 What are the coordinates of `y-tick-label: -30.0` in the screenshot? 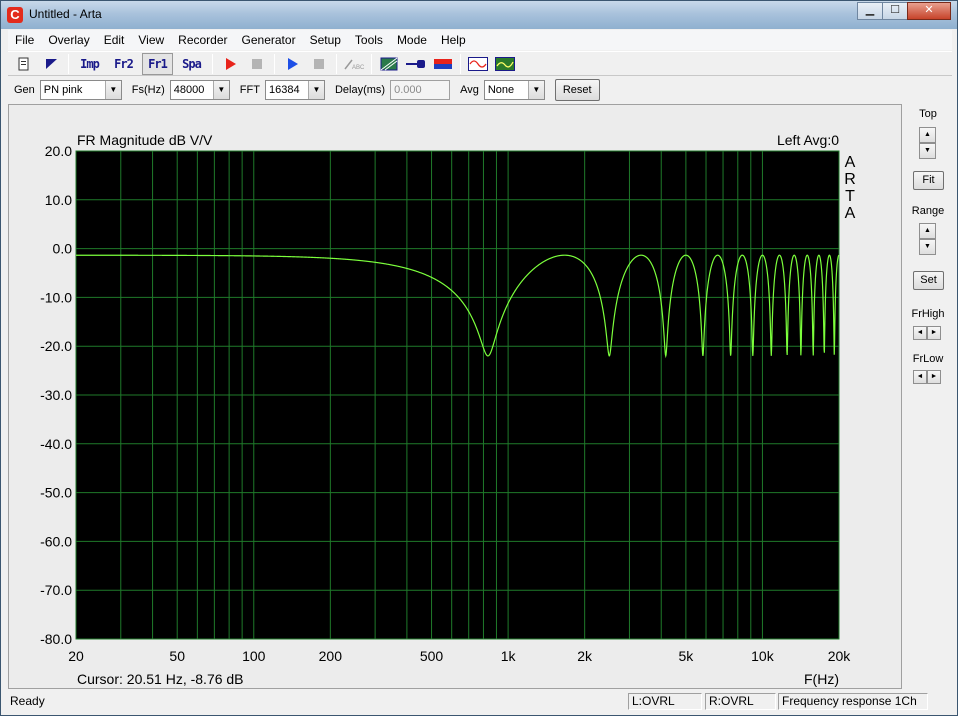 It's located at (56, 395).